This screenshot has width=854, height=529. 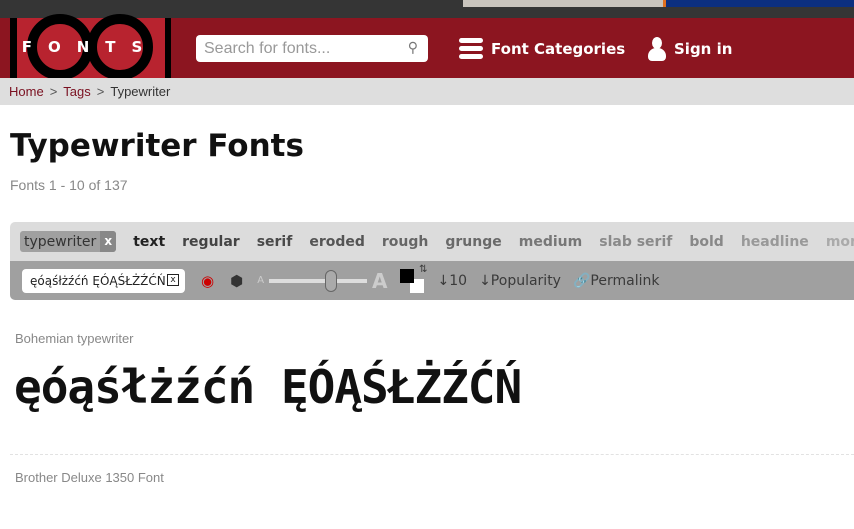 I want to click on ad-banner, so click(x=760, y=3).